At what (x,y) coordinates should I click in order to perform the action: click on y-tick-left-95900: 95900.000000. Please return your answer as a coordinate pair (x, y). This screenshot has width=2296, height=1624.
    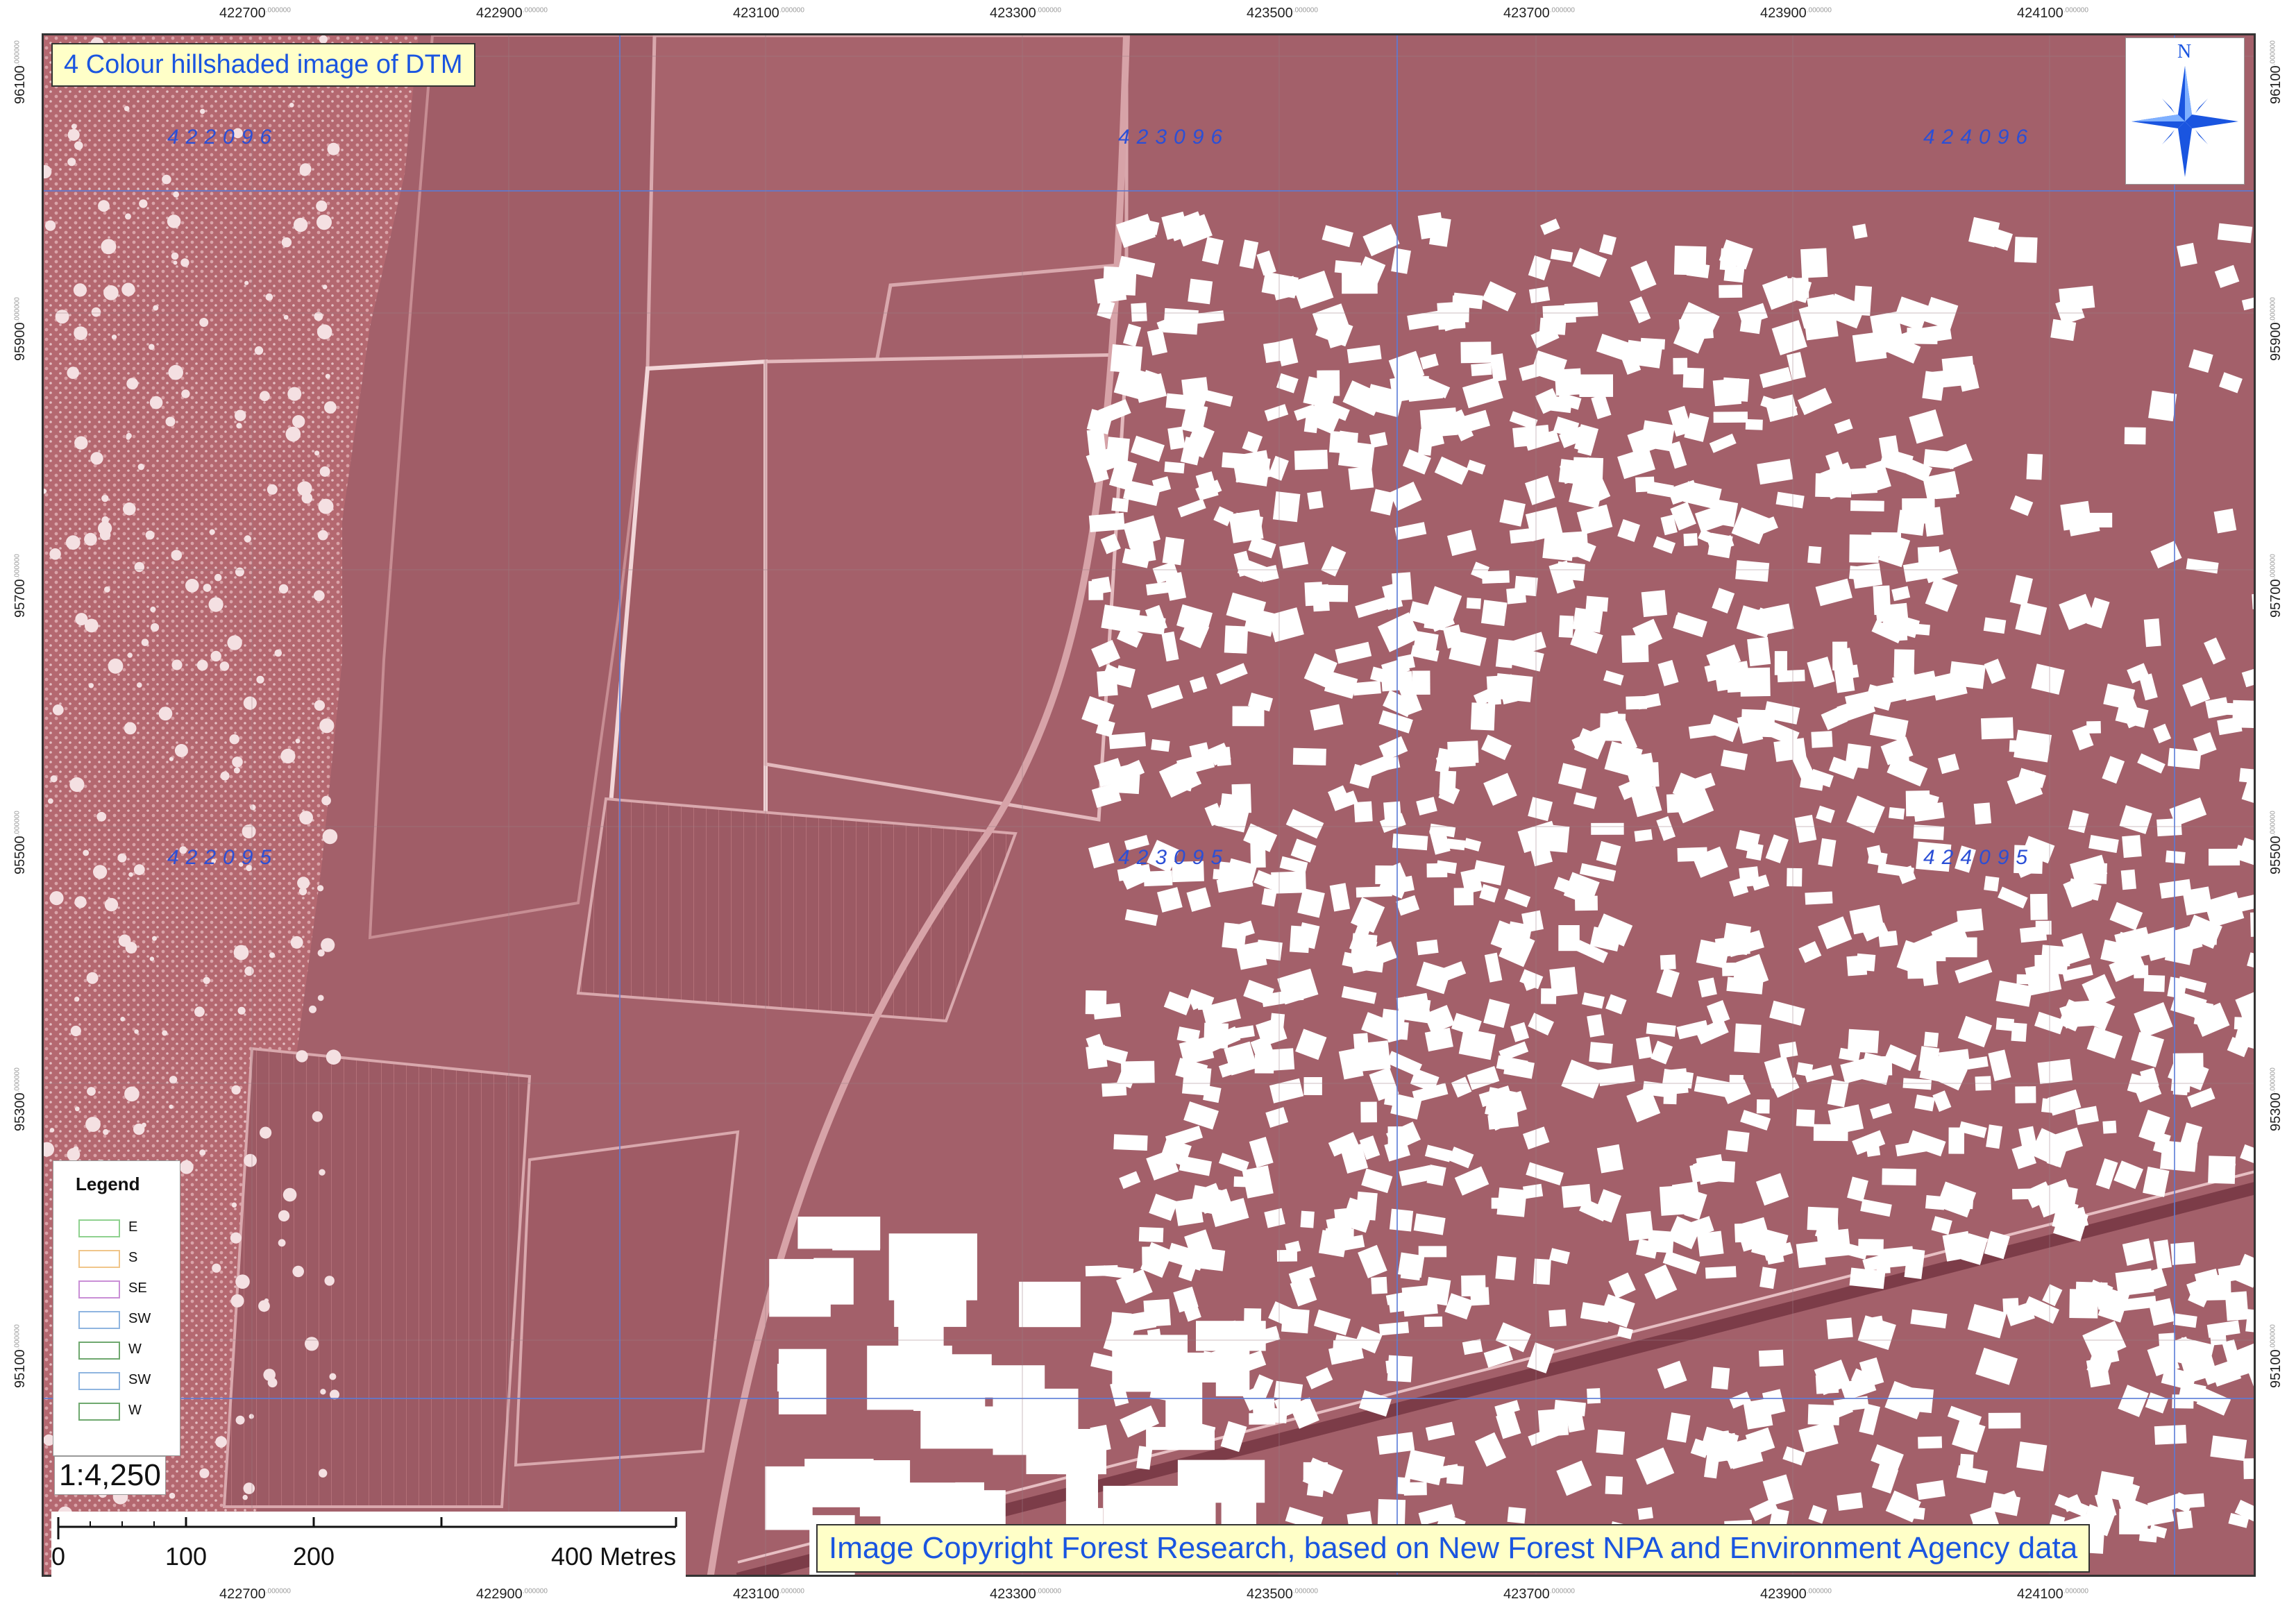
    Looking at the image, I should click on (20, 329).